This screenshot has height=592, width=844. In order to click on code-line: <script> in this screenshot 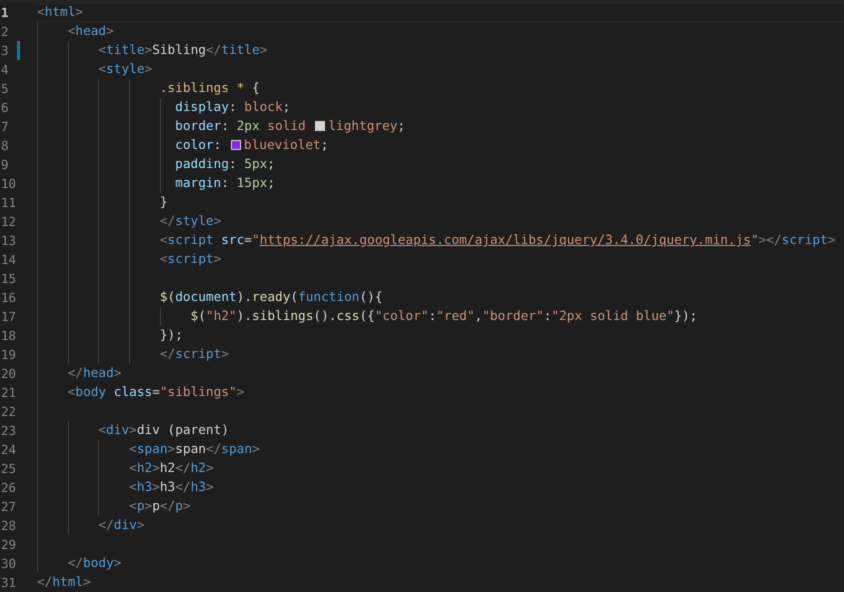, I will do `click(191, 259)`.